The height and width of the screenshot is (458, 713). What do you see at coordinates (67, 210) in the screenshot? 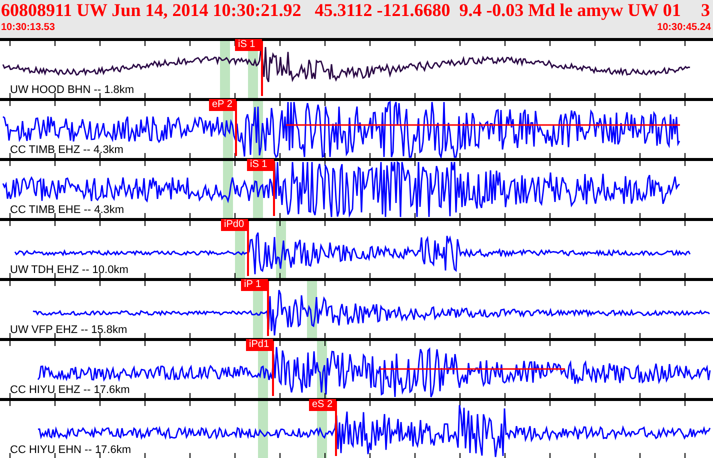
I see `trace-label: CC TIMB EHE -- 4.3km` at bounding box center [67, 210].